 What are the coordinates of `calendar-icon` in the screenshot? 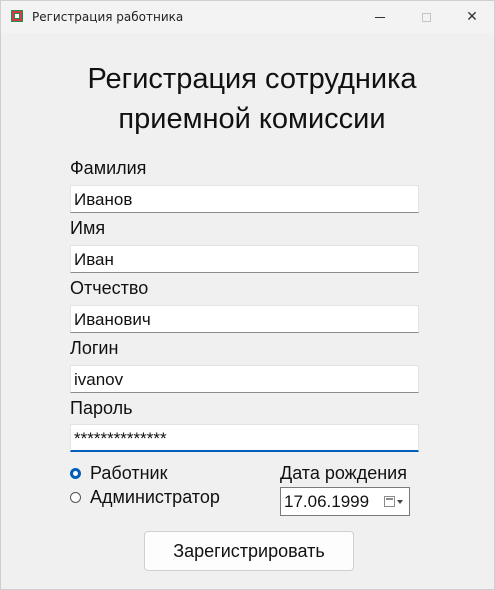 It's located at (389, 501).